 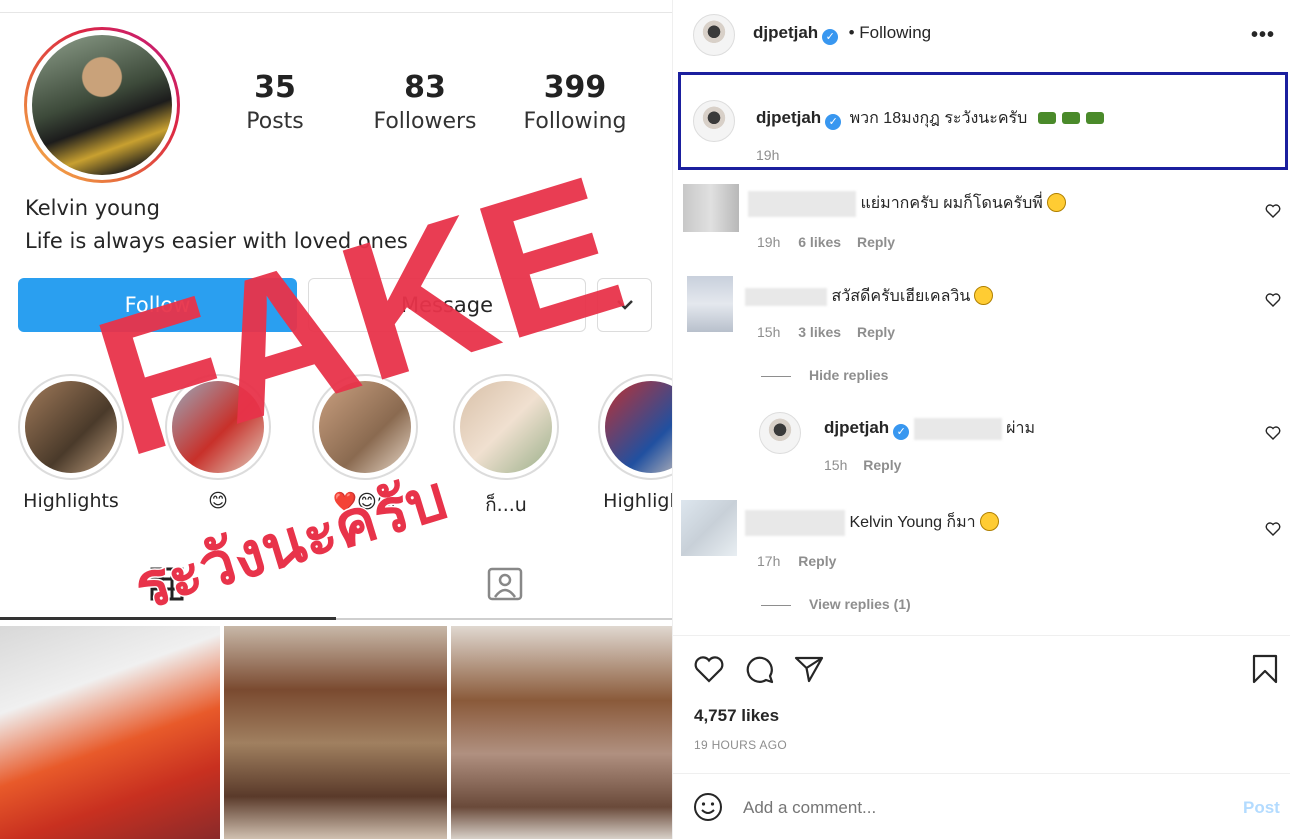 I want to click on posts-stat: 35 Posts, so click(x=275, y=102).